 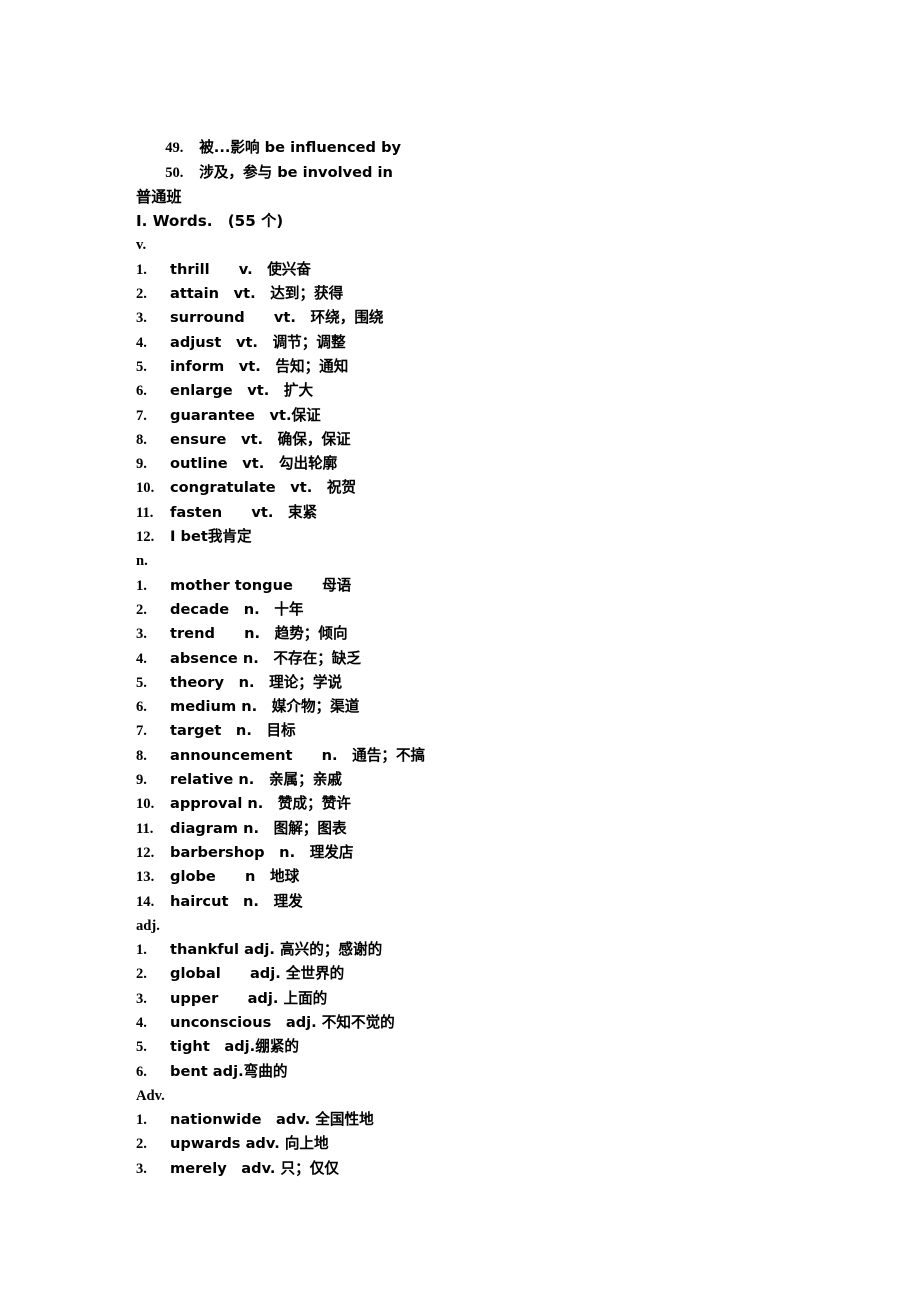 I want to click on item-text: guarantee vt.保证, so click(x=245, y=415).